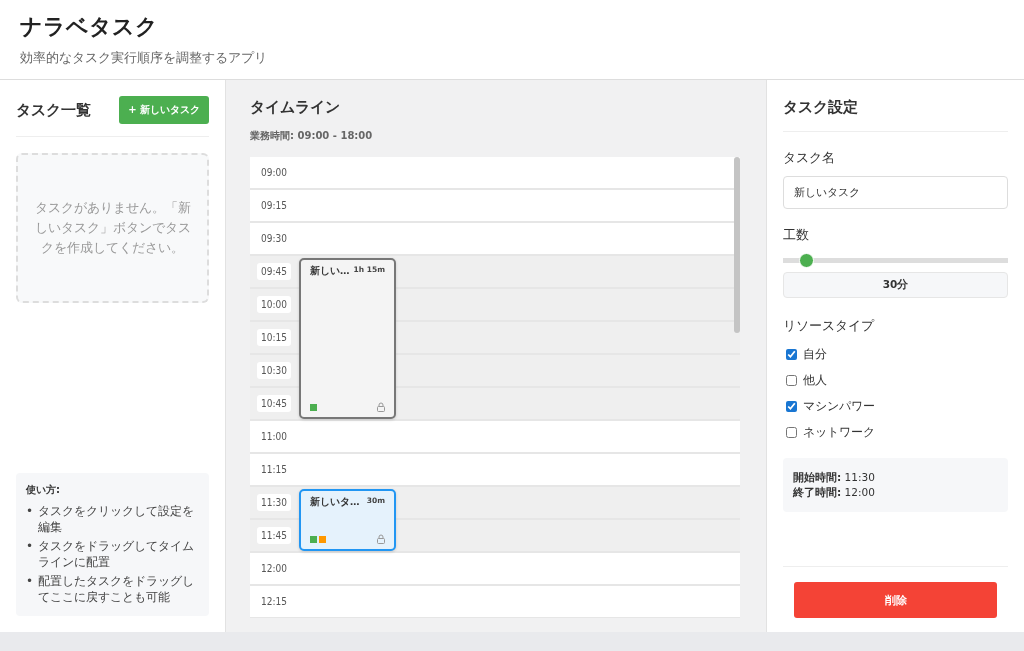 The image size is (1024, 651). I want to click on delete-button: 削除, so click(895, 600).